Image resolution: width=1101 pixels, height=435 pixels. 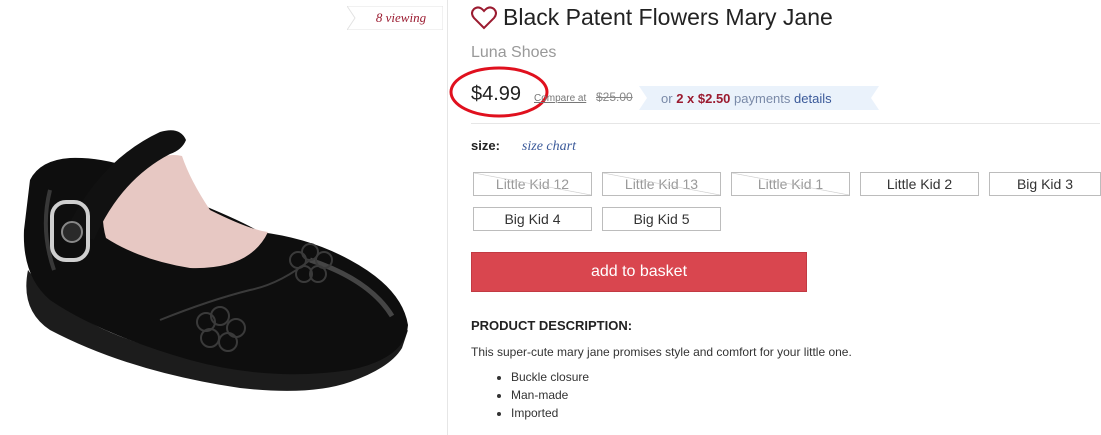 I want to click on feature-list: Buckle closure Man-made Imported, so click(x=530, y=395).